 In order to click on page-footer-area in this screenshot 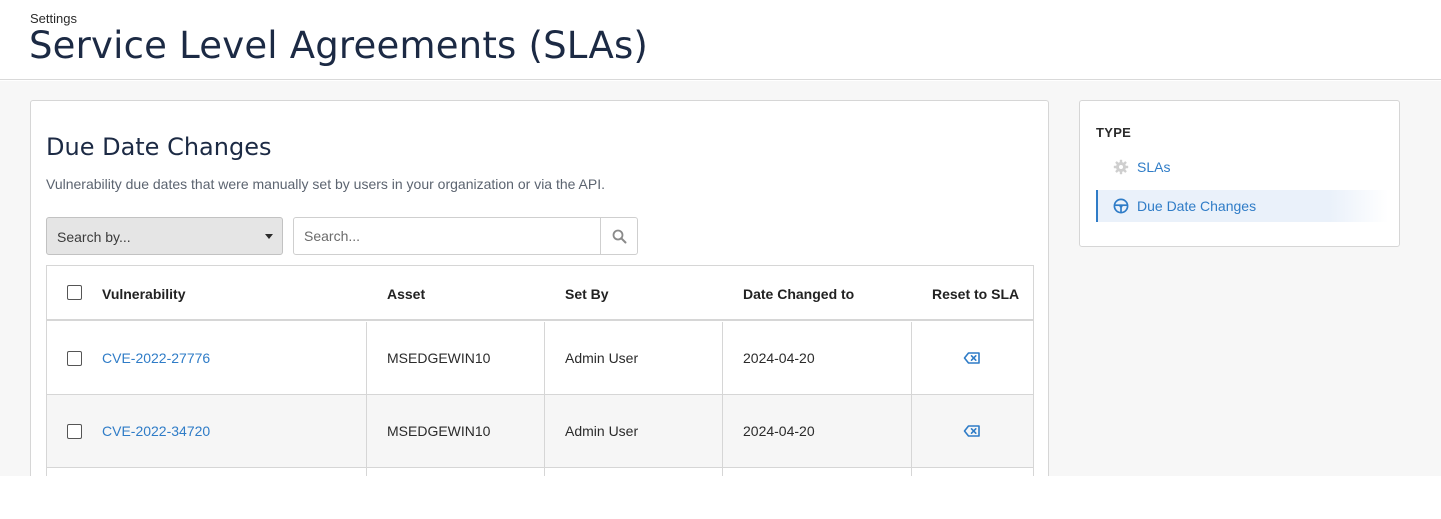, I will do `click(720, 497)`.